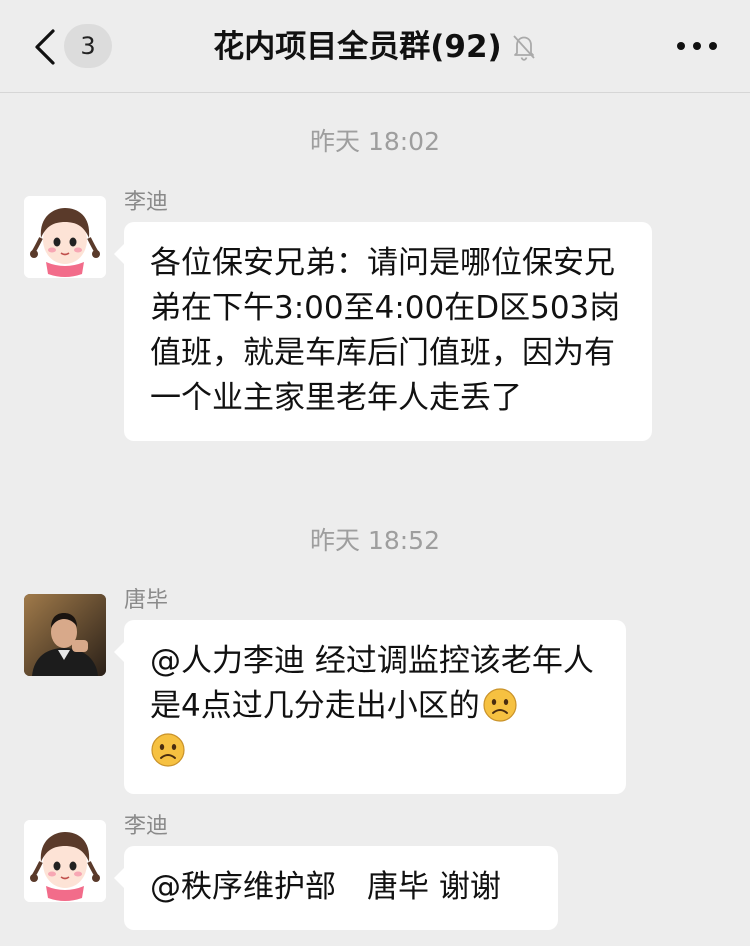 The height and width of the screenshot is (946, 750). Describe the element at coordinates (45, 47) in the screenshot. I see `chevron-left-icon` at that location.